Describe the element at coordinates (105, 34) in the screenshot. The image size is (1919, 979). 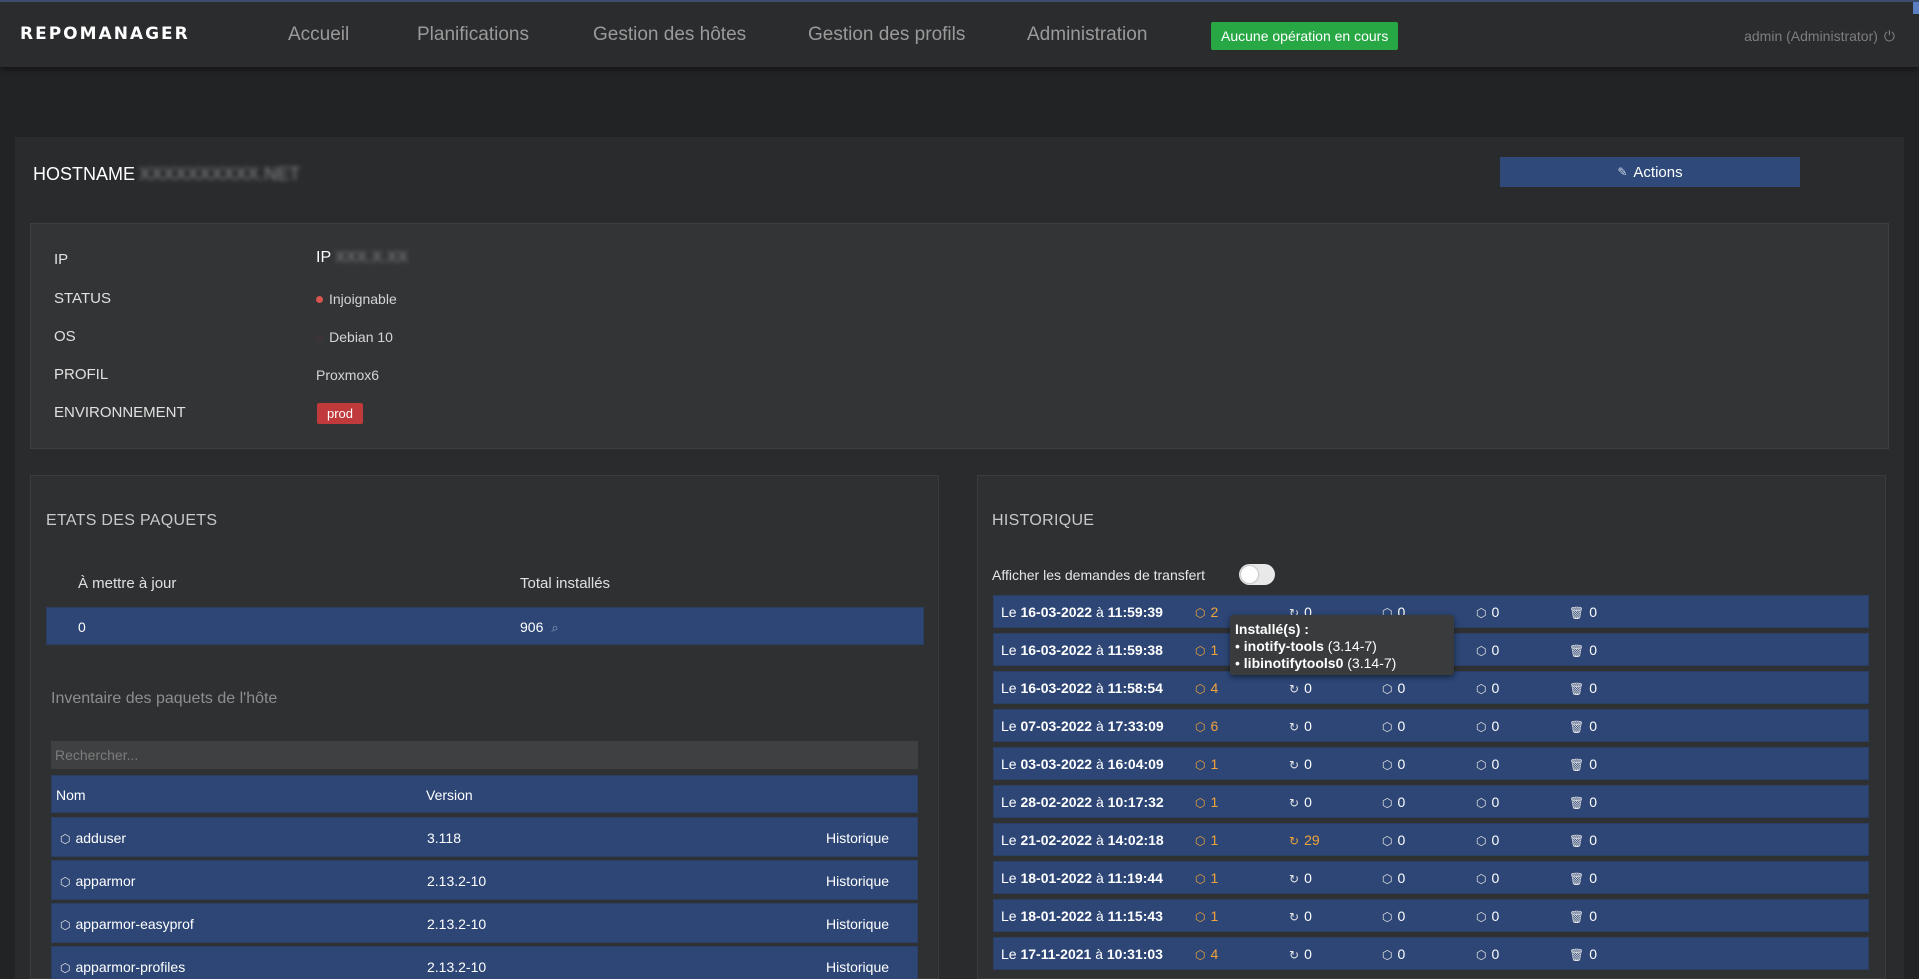
I see `app-logo: REPOMANAGER` at that location.